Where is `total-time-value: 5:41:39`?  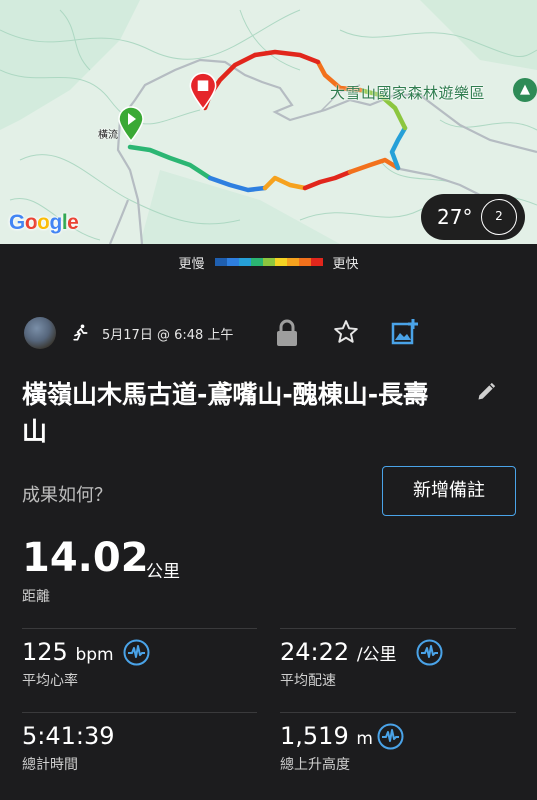
total-time-value: 5:41:39 is located at coordinates (68, 736).